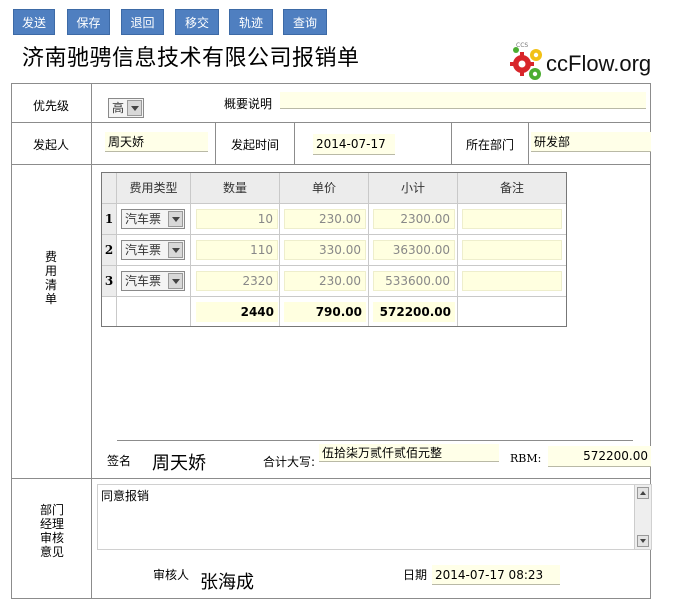 This screenshot has width=674, height=606. I want to click on date-field: 2014-07-17 08:23, so click(496, 575).